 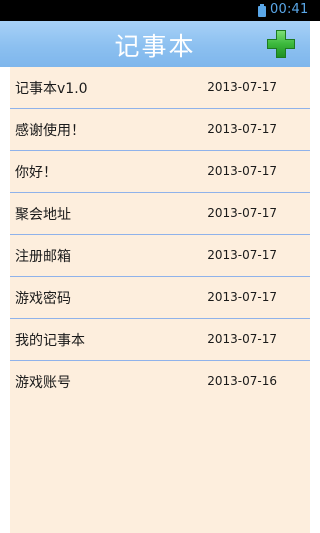 What do you see at coordinates (160, 256) in the screenshot?
I see `note-row: 注册邮箱 2013-07-17` at bounding box center [160, 256].